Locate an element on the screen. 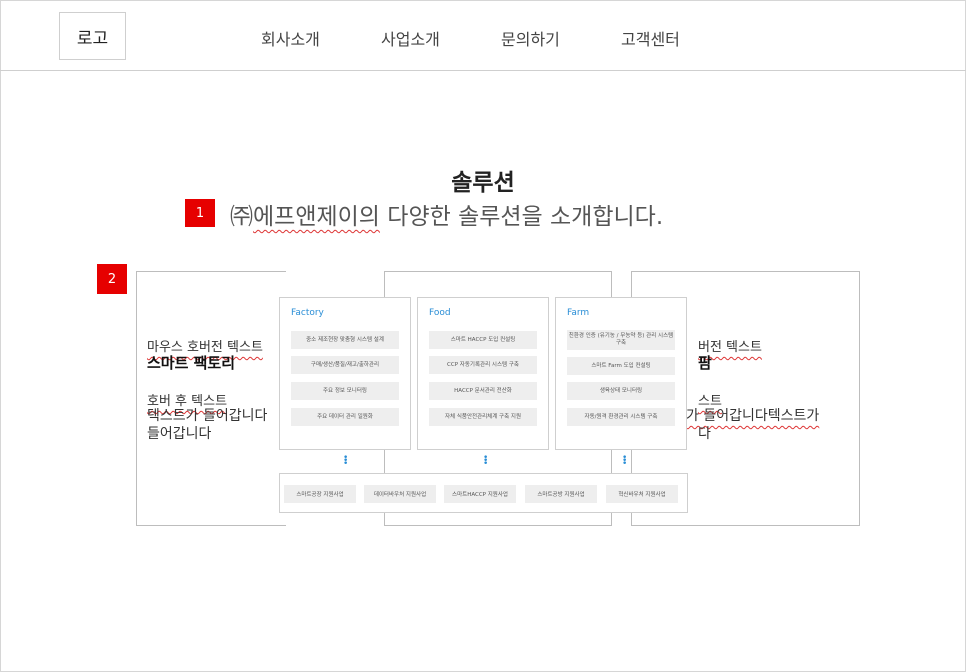 Image resolution: width=966 pixels, height=672 pixels. column-heading: Food is located at coordinates (440, 313).